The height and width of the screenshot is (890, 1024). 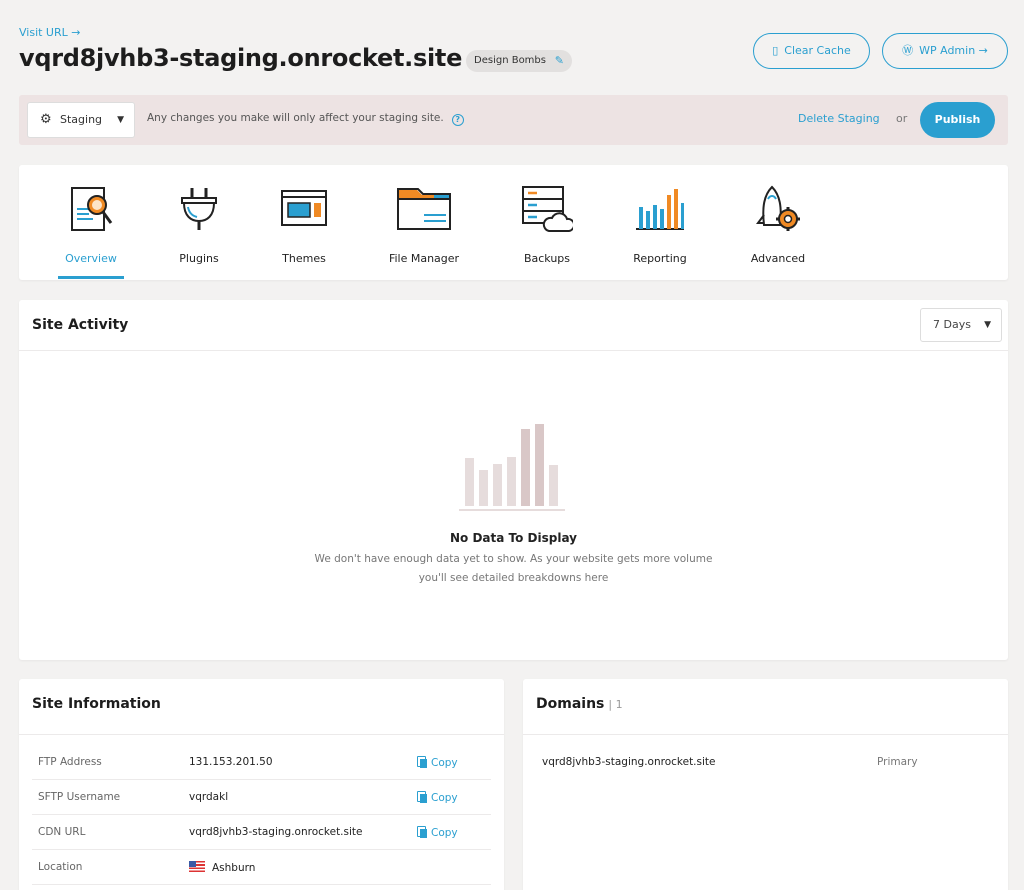 I want to click on info-value: Ashburn, so click(x=222, y=867).